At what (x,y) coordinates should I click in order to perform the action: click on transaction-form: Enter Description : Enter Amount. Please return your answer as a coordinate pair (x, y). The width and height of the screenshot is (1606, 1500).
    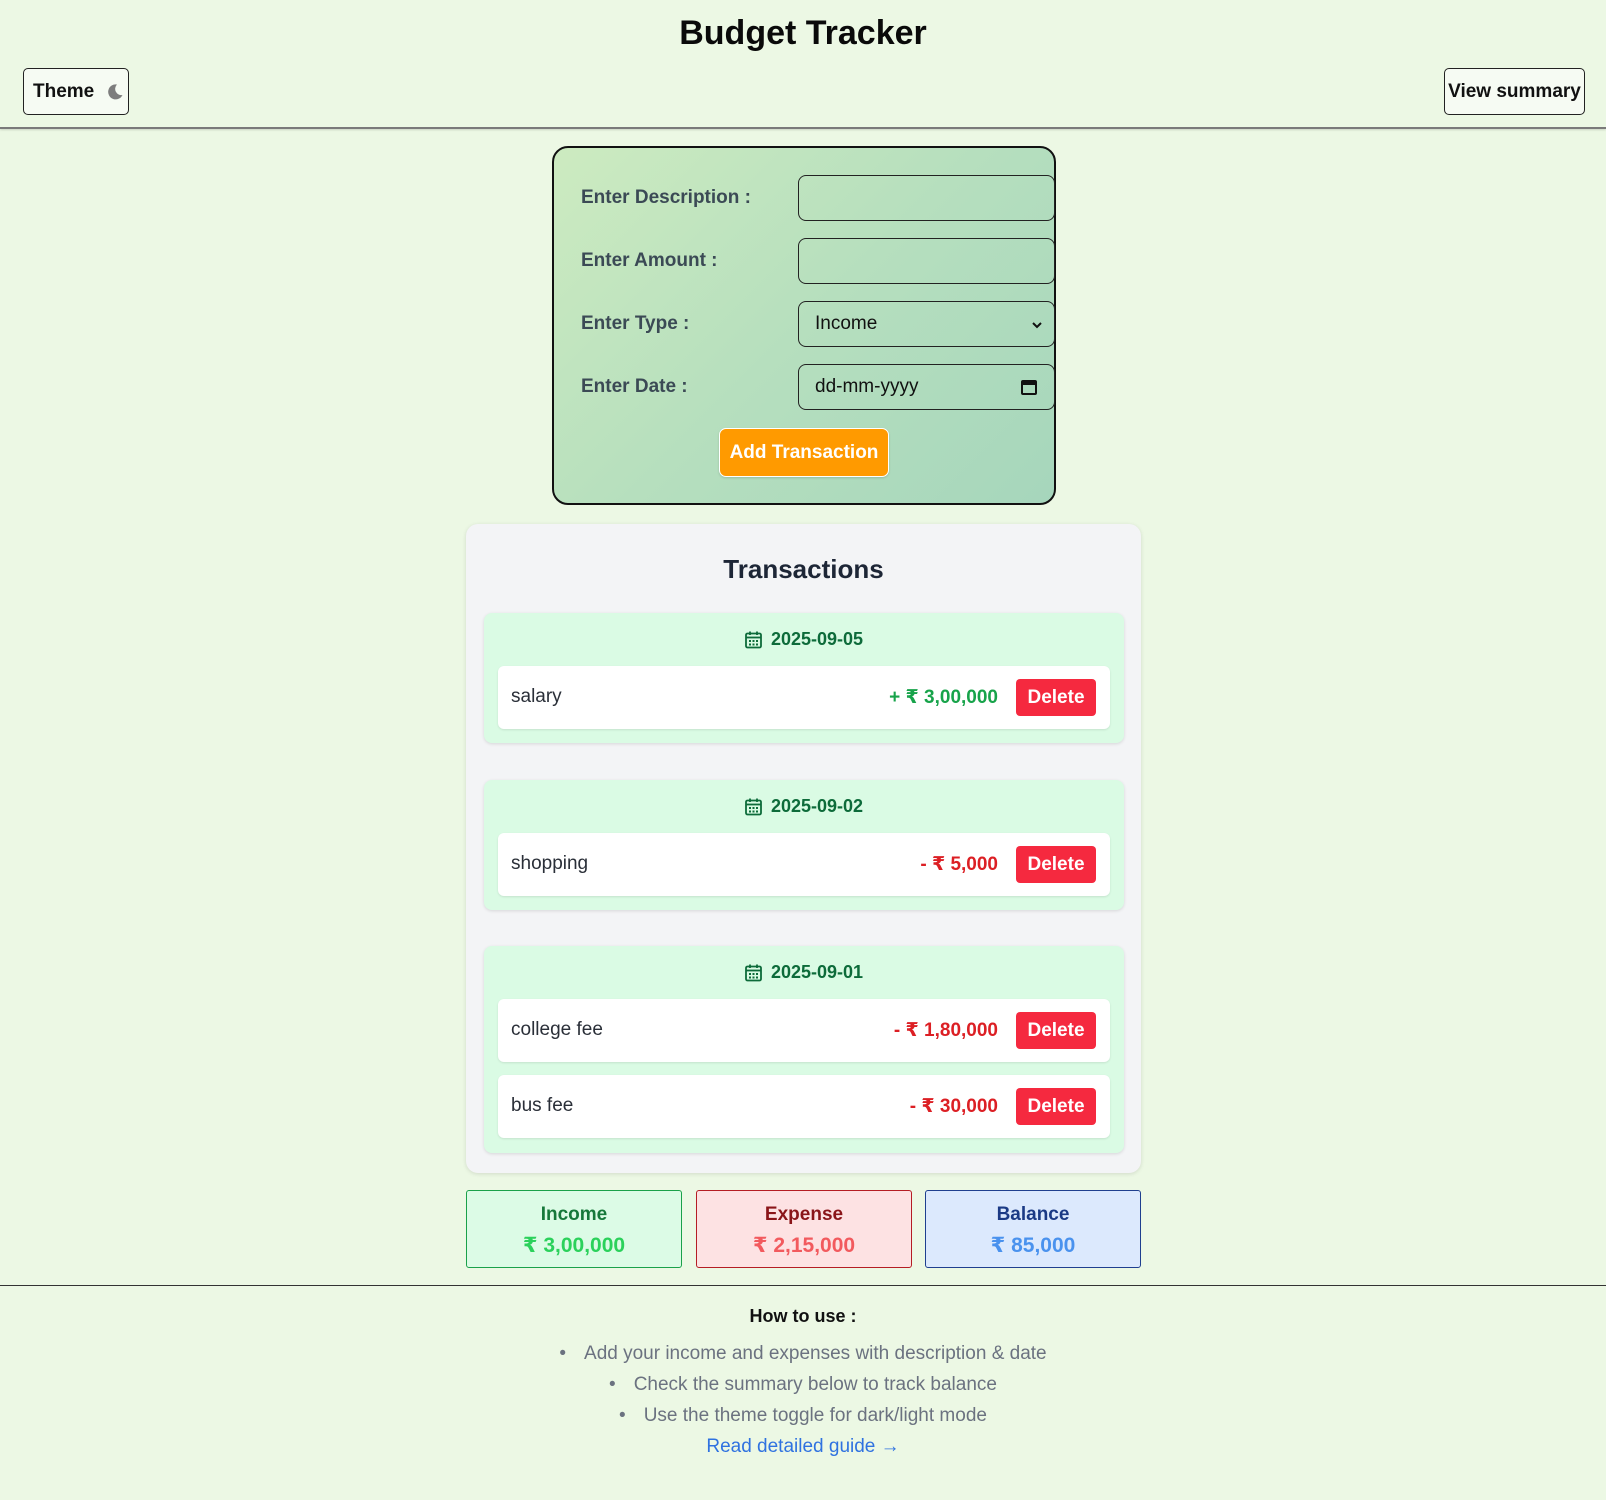
    Looking at the image, I should click on (804, 325).